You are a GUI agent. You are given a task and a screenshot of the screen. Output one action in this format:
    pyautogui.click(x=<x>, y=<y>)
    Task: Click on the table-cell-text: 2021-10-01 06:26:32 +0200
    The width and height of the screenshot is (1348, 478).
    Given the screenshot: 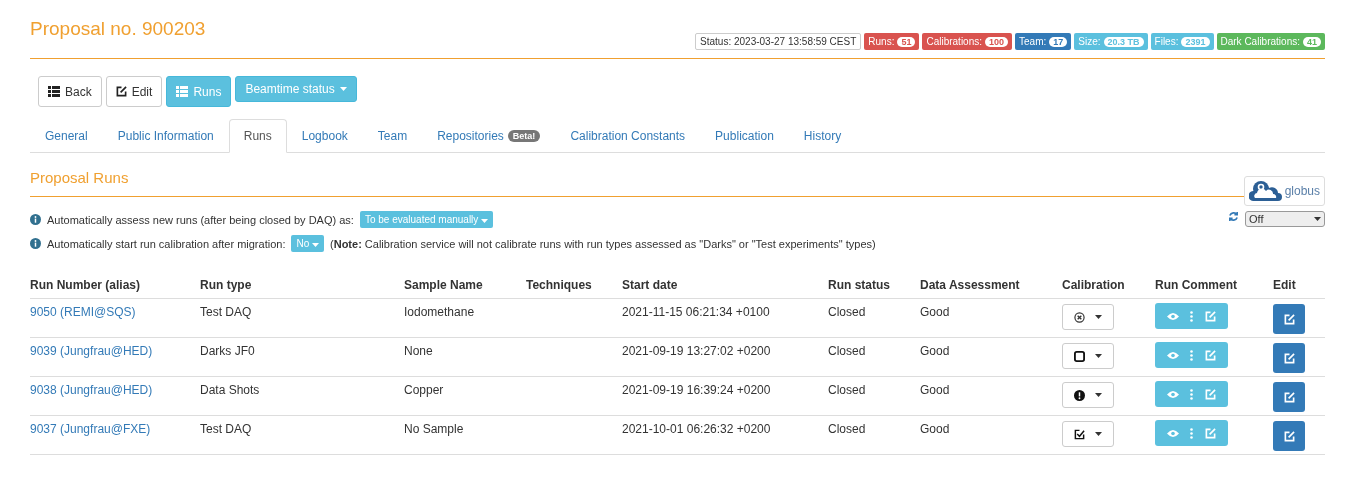 What is the action you would take?
    pyautogui.click(x=697, y=429)
    